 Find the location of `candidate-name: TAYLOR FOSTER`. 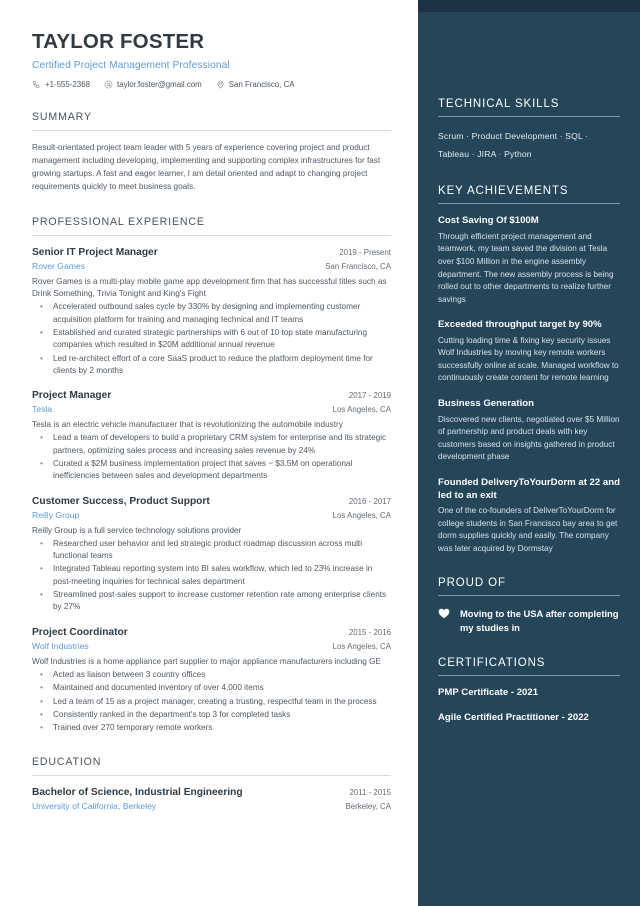

candidate-name: TAYLOR FOSTER is located at coordinates (118, 41).